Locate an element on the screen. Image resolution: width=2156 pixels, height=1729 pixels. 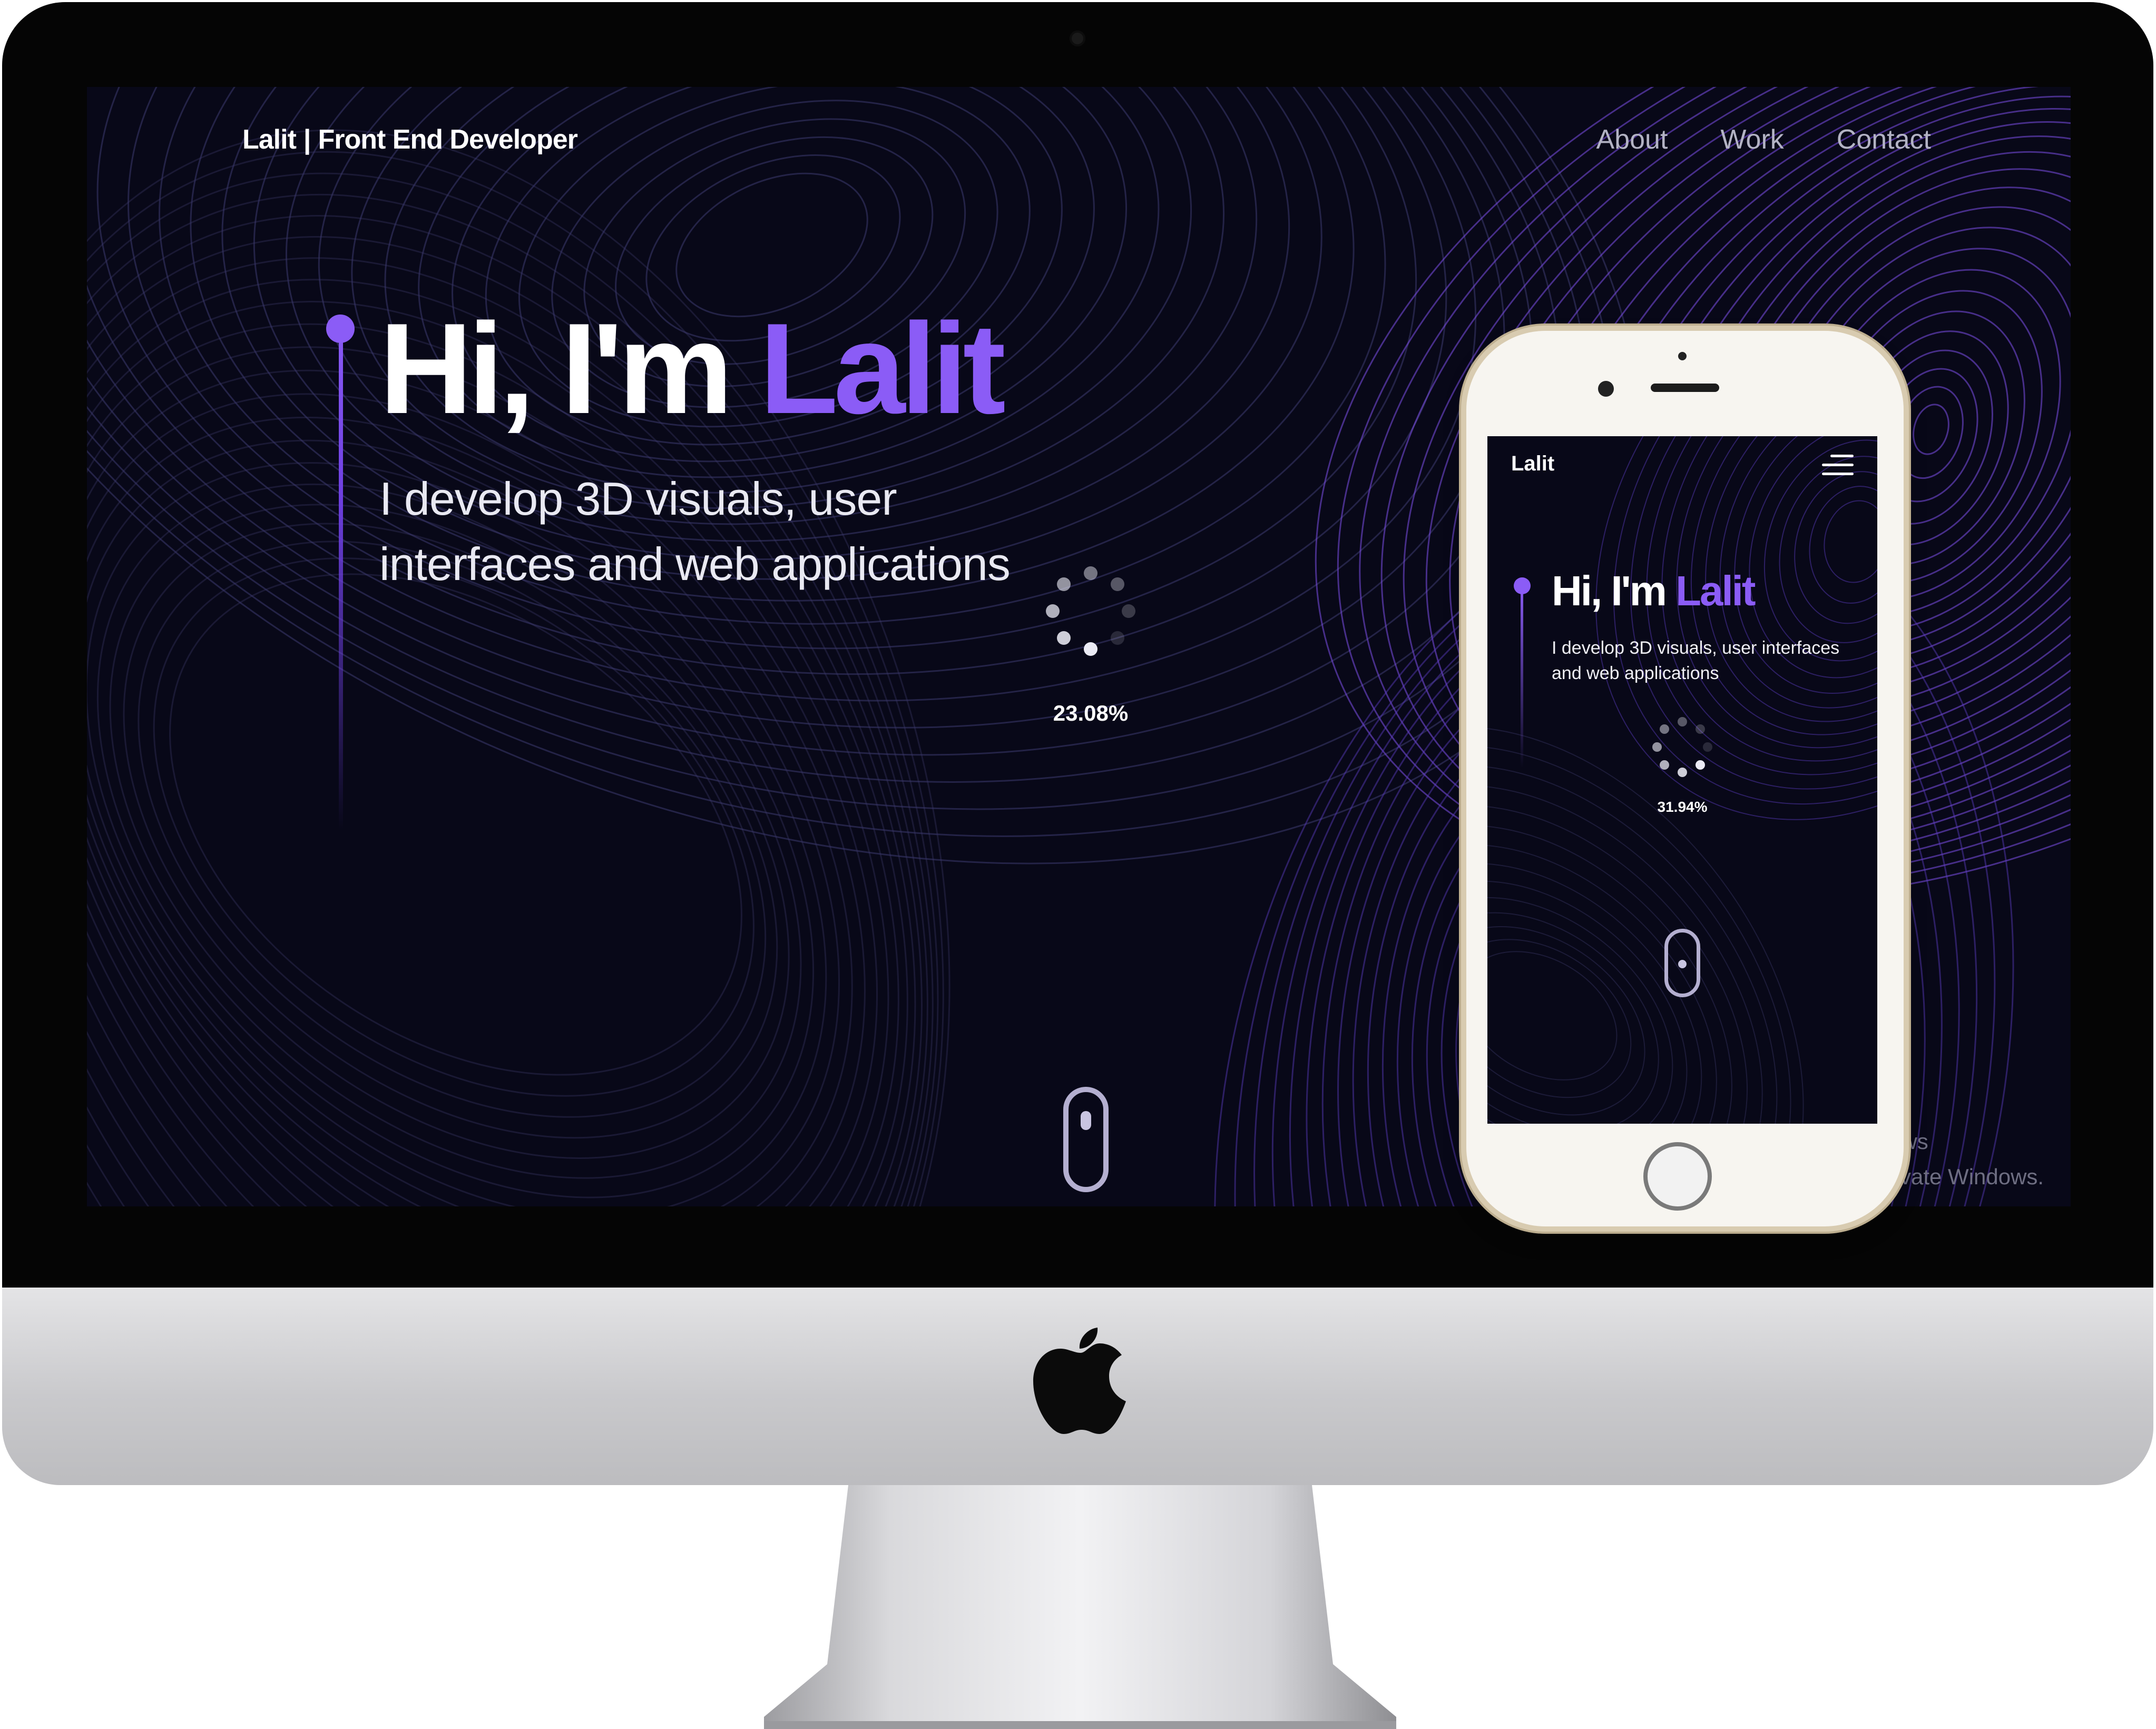
nav-brand-name: Lalit is located at coordinates (269, 140).